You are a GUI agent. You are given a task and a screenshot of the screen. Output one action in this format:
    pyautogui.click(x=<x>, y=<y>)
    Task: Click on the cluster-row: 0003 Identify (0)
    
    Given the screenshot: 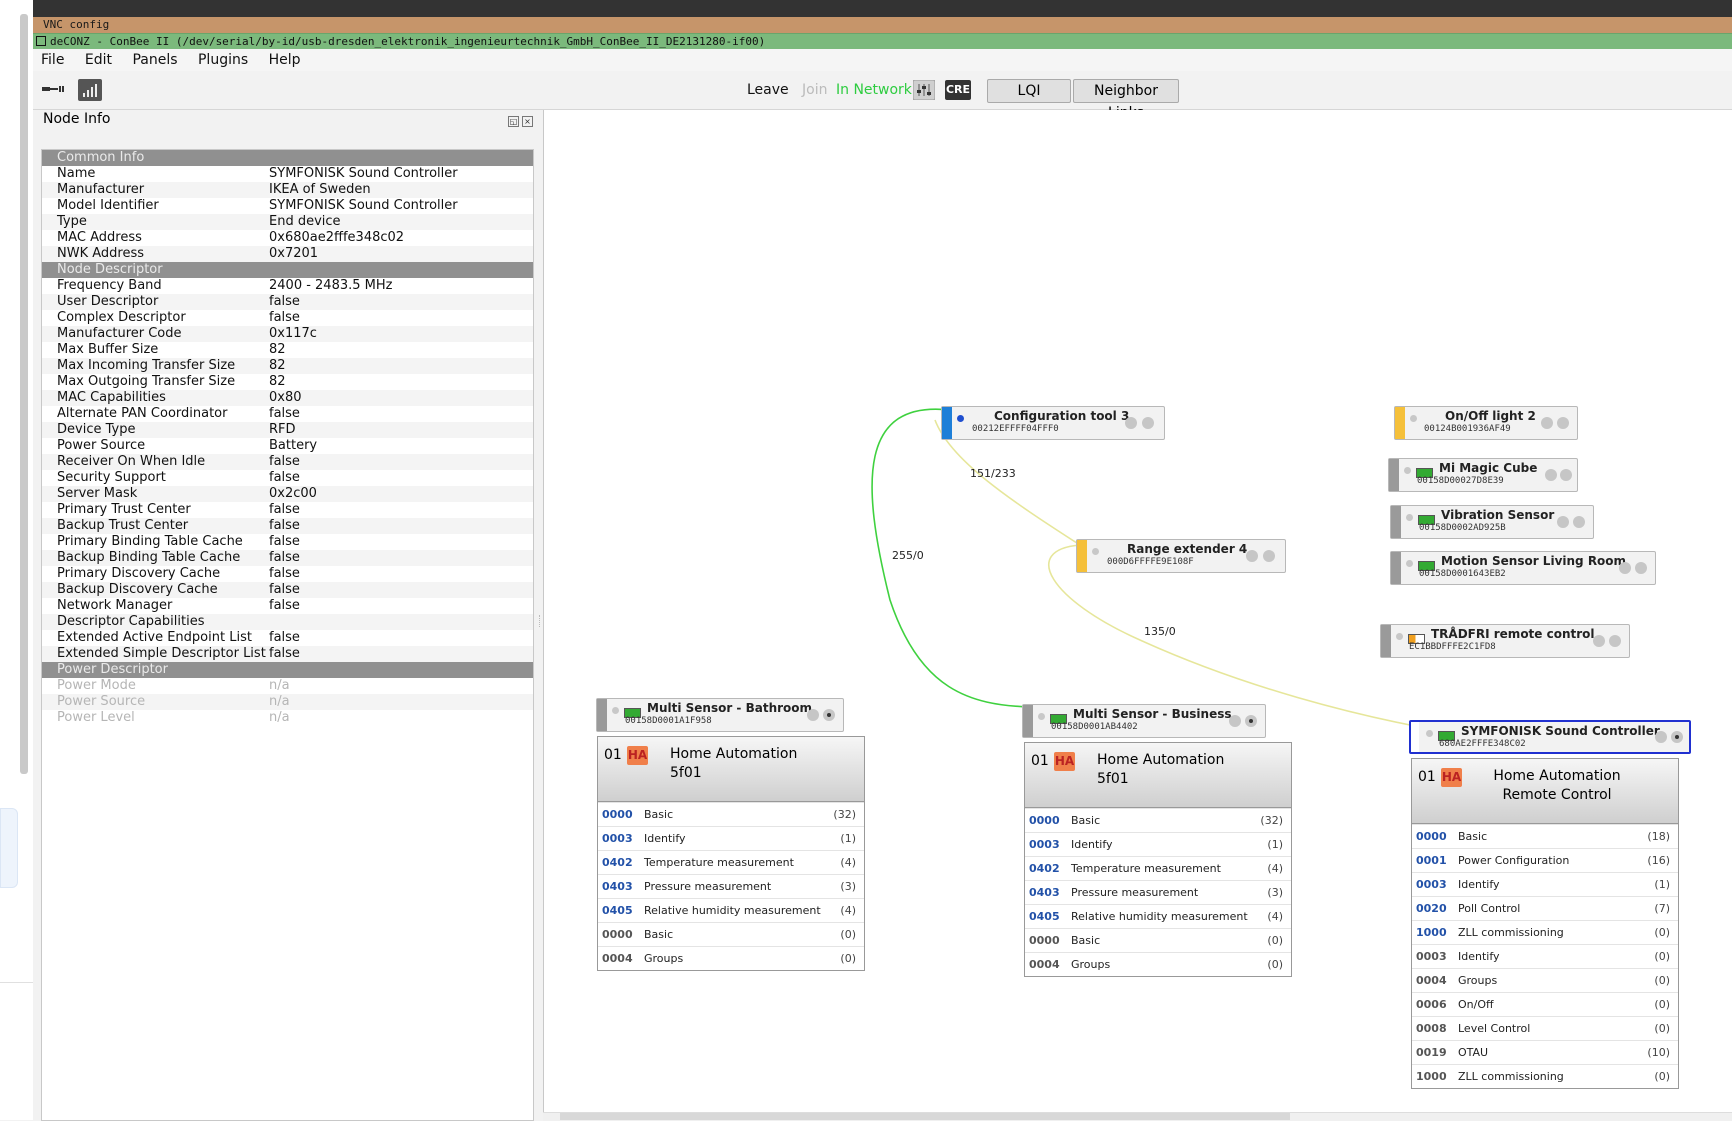 What is the action you would take?
    pyautogui.click(x=1545, y=956)
    